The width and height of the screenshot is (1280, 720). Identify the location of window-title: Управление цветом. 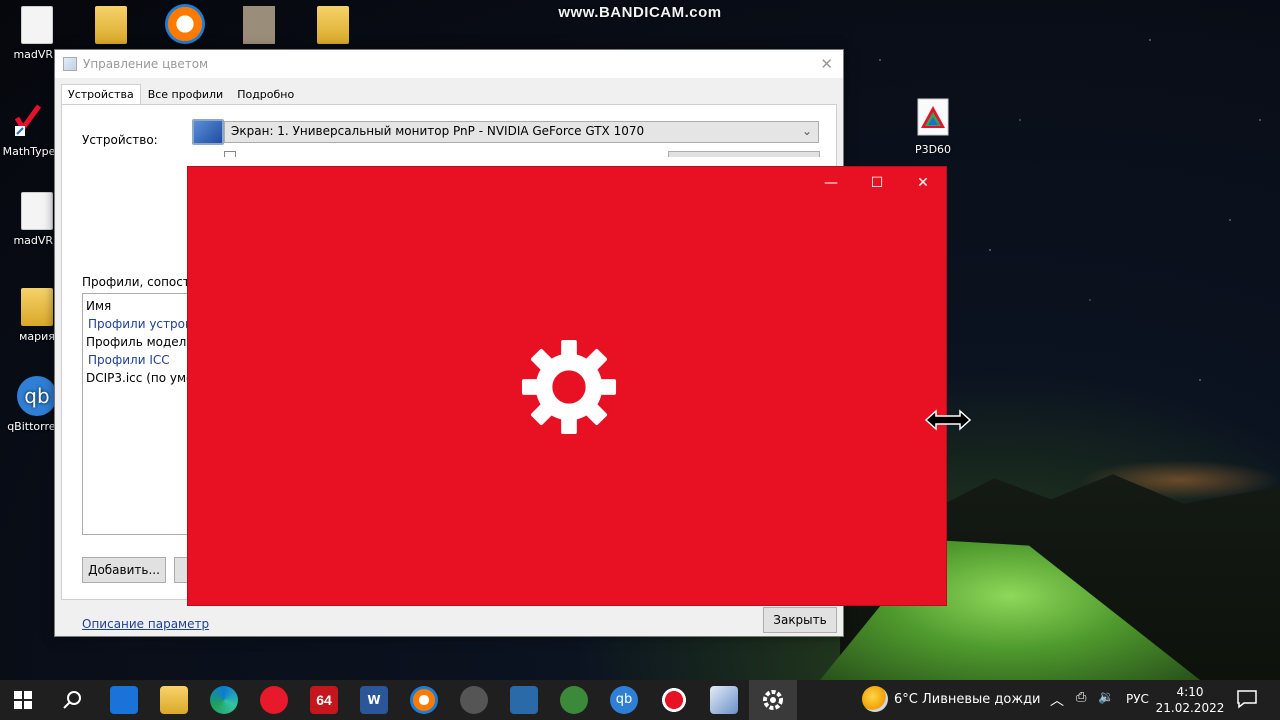
(146, 64).